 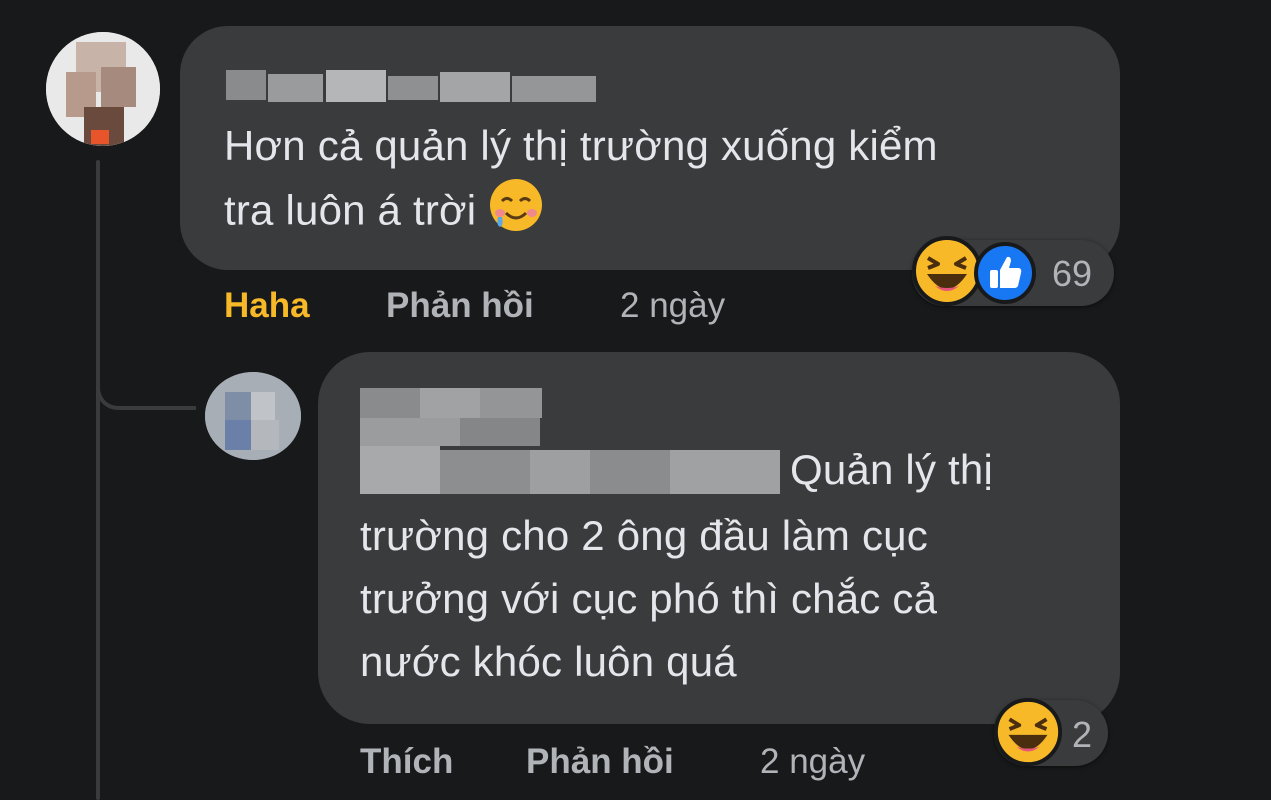 What do you see at coordinates (581, 145) in the screenshot?
I see `comment-line: Hơn cả quản lý thị trường xuống kiểm` at bounding box center [581, 145].